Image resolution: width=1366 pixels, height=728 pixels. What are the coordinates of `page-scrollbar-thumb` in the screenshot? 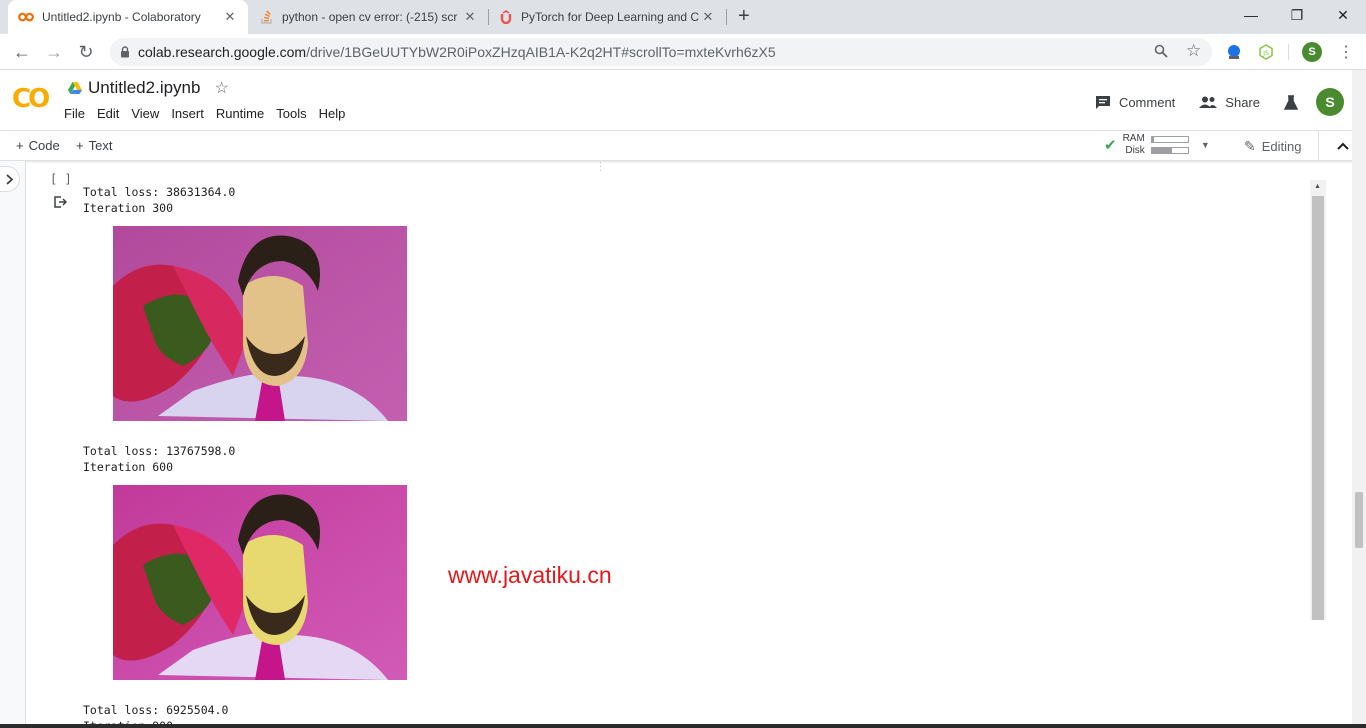 It's located at (1359, 520).